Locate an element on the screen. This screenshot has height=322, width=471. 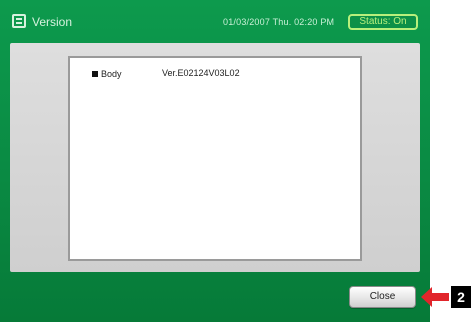
version-value: Ver.E02124V03L02 is located at coordinates (201, 73).